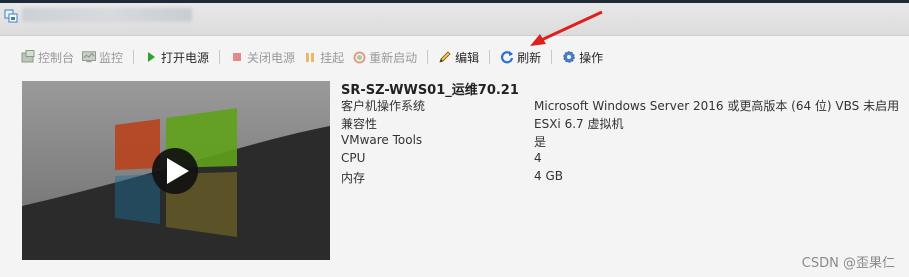  Describe the element at coordinates (482, 124) in the screenshot. I see `detail-row-compatibility: 兼容性 ESXi 6.7 虚拟机` at that location.